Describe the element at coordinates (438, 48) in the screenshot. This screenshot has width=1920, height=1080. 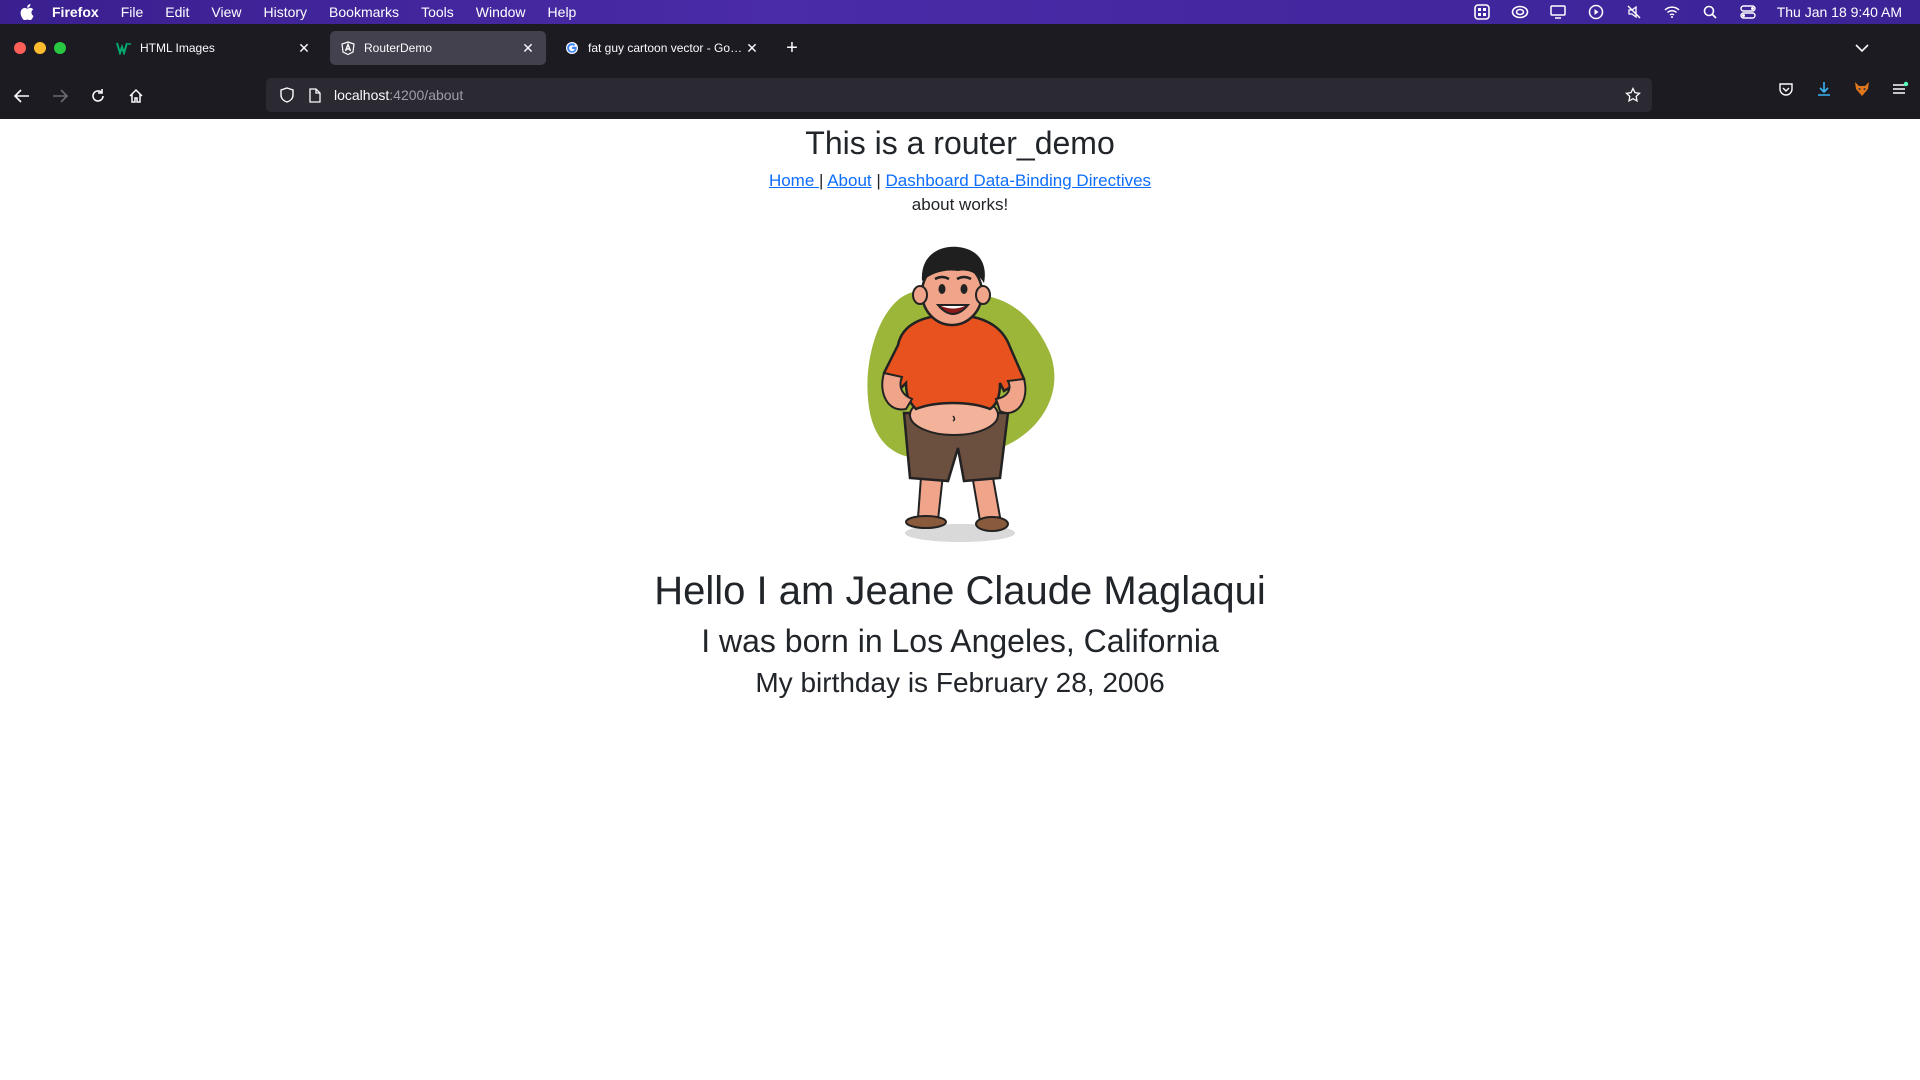
I see `tab-routerdemo: RouterDemo ✕` at that location.